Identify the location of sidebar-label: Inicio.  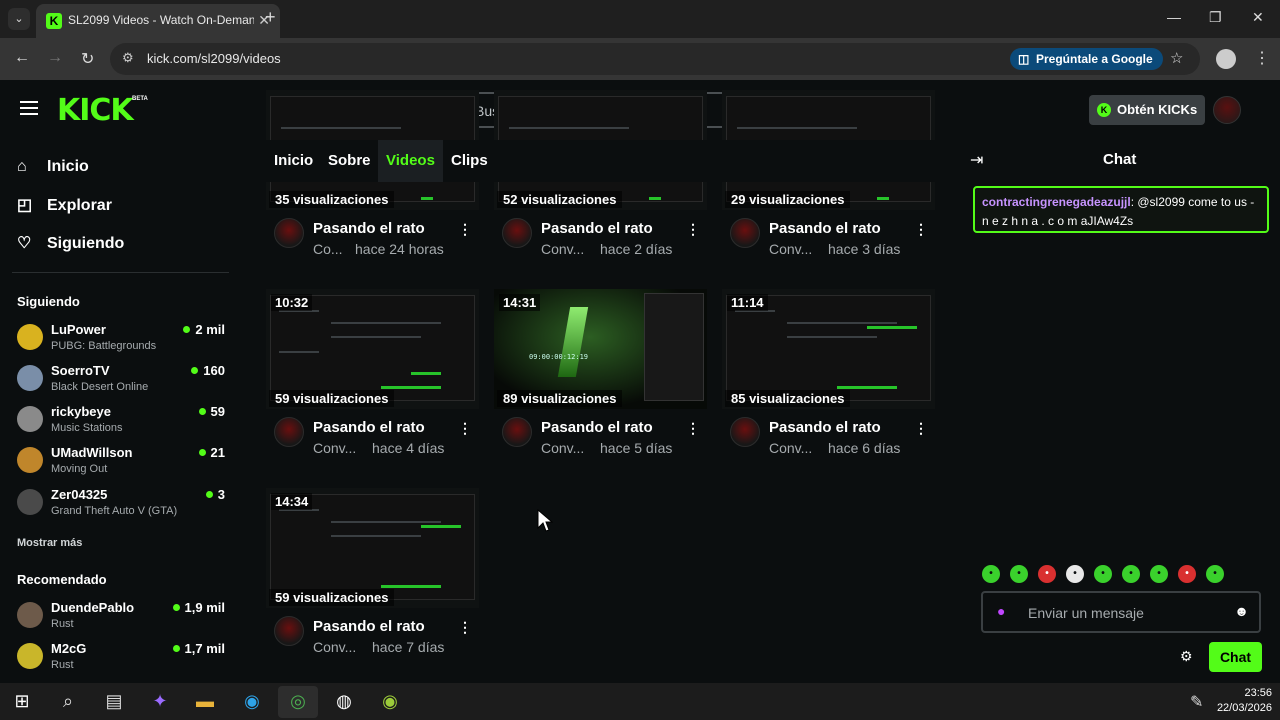
(68, 166).